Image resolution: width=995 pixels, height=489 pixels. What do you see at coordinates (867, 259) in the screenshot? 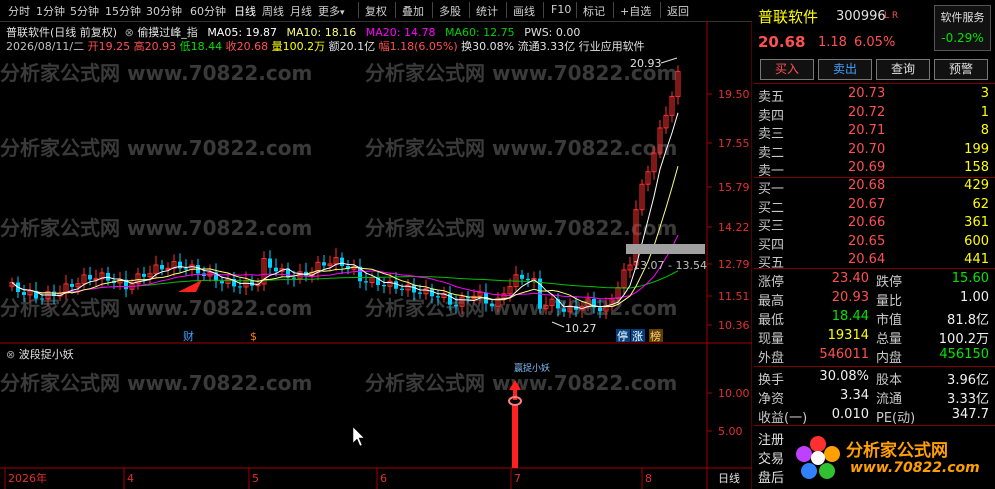
I see `bid-price: 20.64` at bounding box center [867, 259].